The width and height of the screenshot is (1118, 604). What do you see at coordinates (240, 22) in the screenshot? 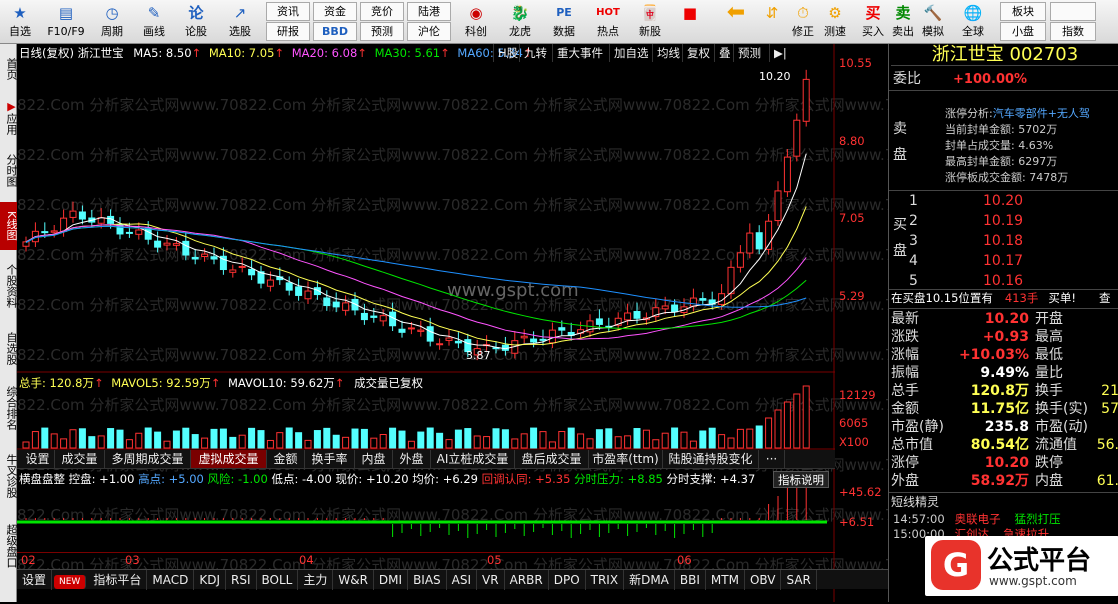
I see `stock-select-button: ↗ 选股` at bounding box center [240, 22].